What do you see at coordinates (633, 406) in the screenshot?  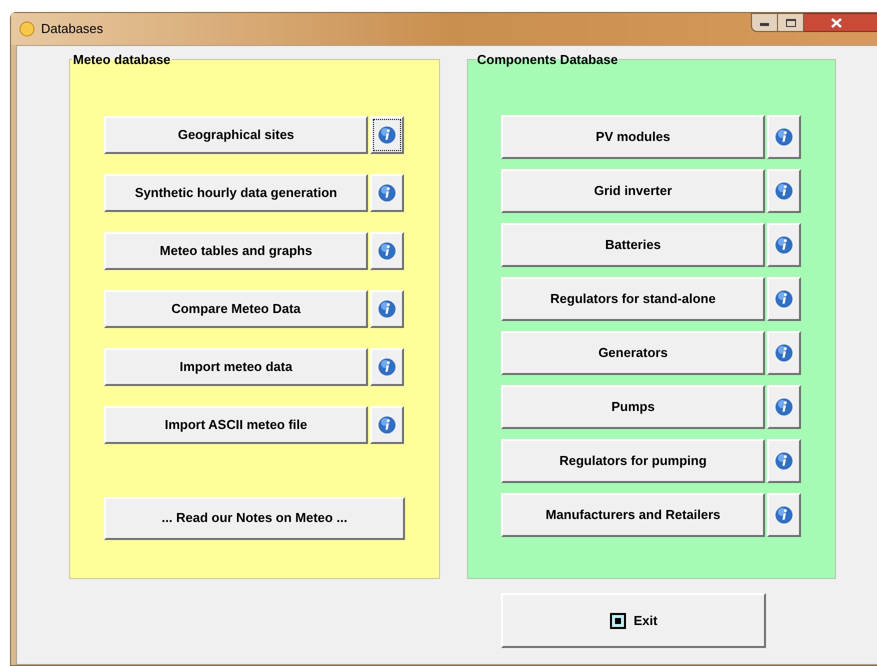 I see `database-button: Pumps` at bounding box center [633, 406].